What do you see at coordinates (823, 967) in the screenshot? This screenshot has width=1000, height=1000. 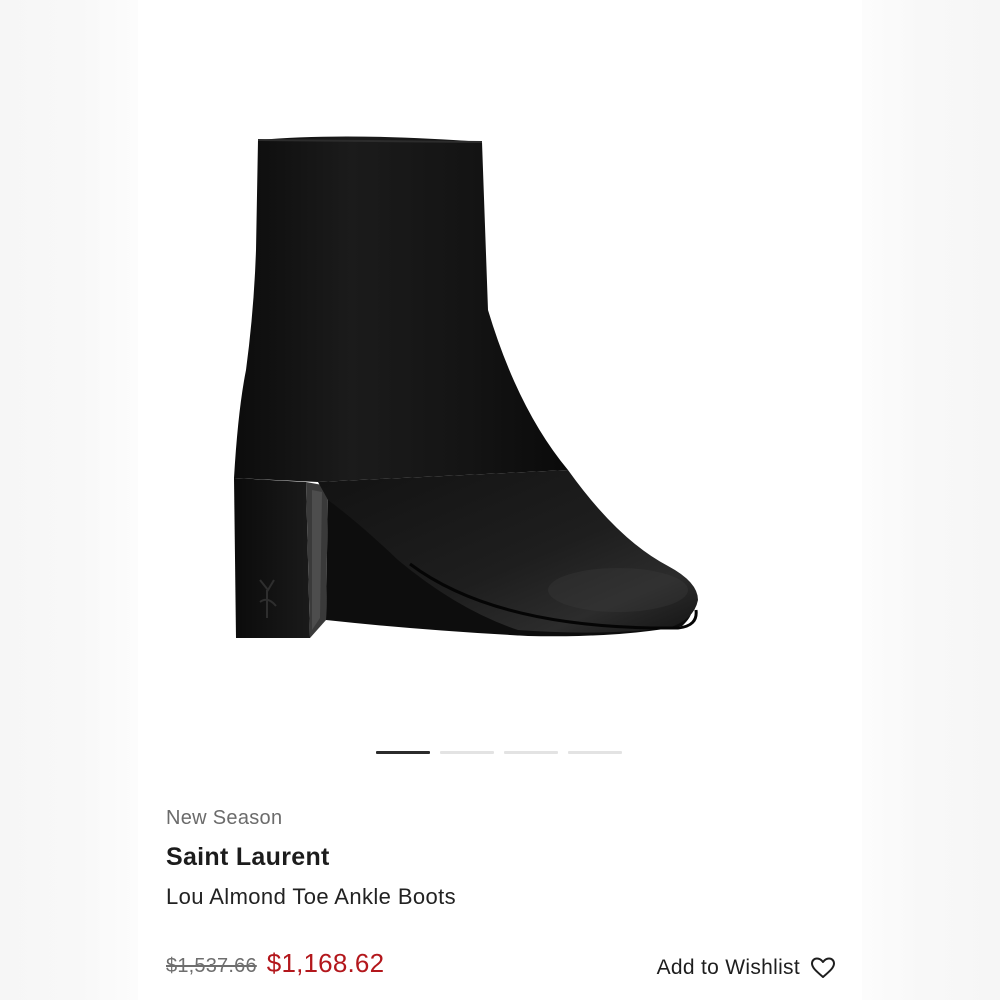 I see `heart-outline-icon` at bounding box center [823, 967].